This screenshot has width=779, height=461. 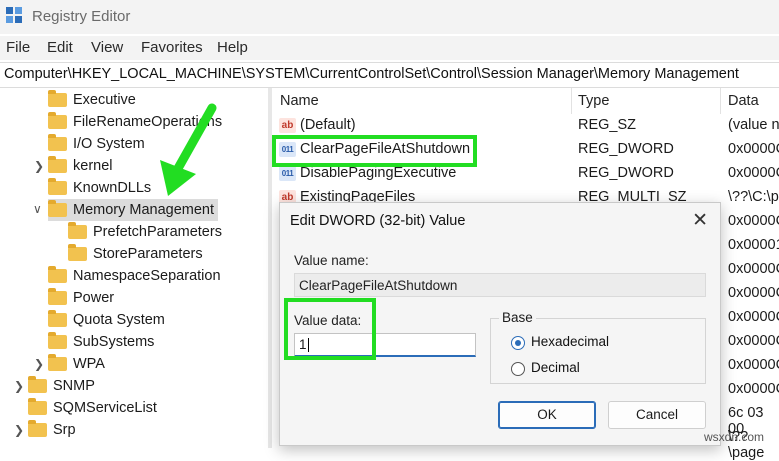 I want to click on hexadecimal-radio, so click(x=518, y=343).